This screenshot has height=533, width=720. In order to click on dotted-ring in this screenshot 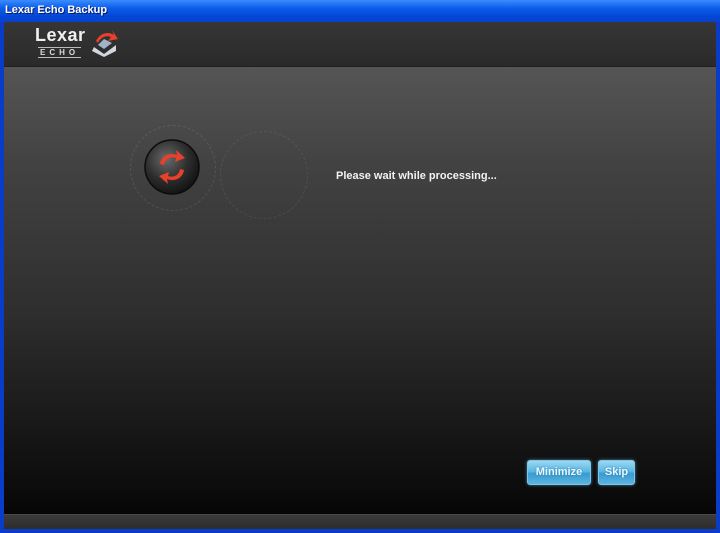, I will do `click(264, 175)`.